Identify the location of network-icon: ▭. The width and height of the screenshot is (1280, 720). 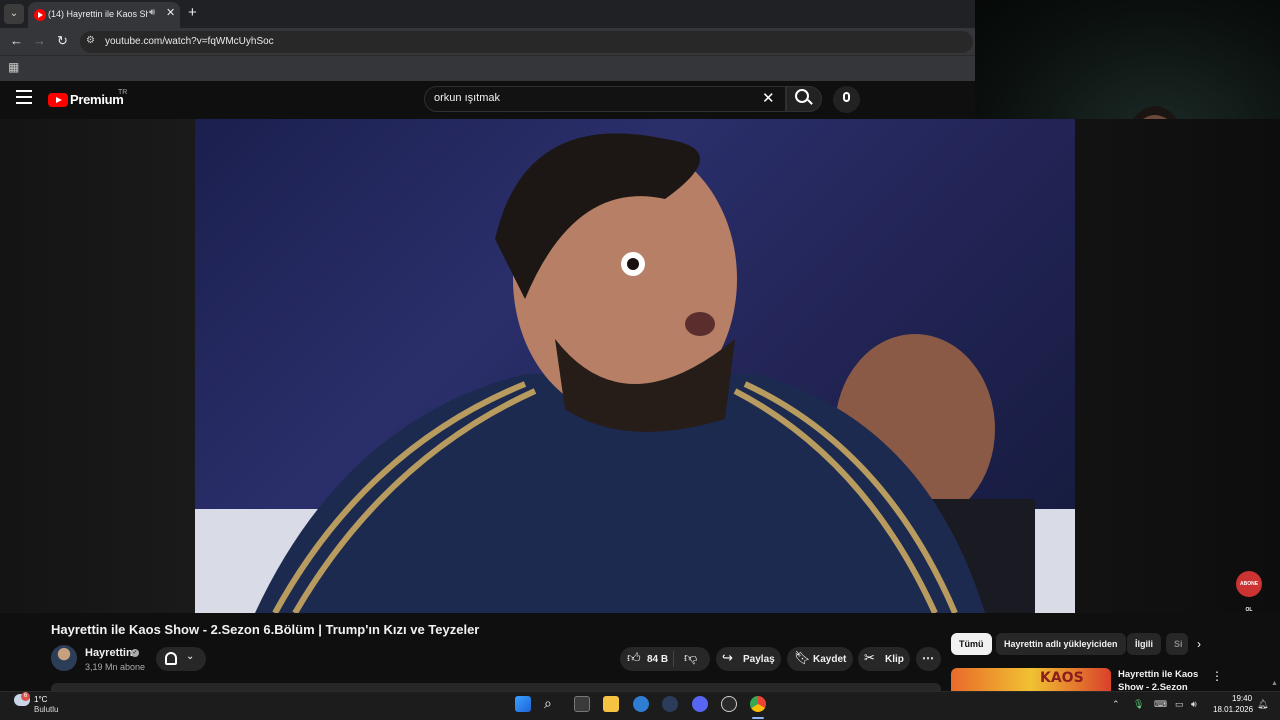
(1179, 704).